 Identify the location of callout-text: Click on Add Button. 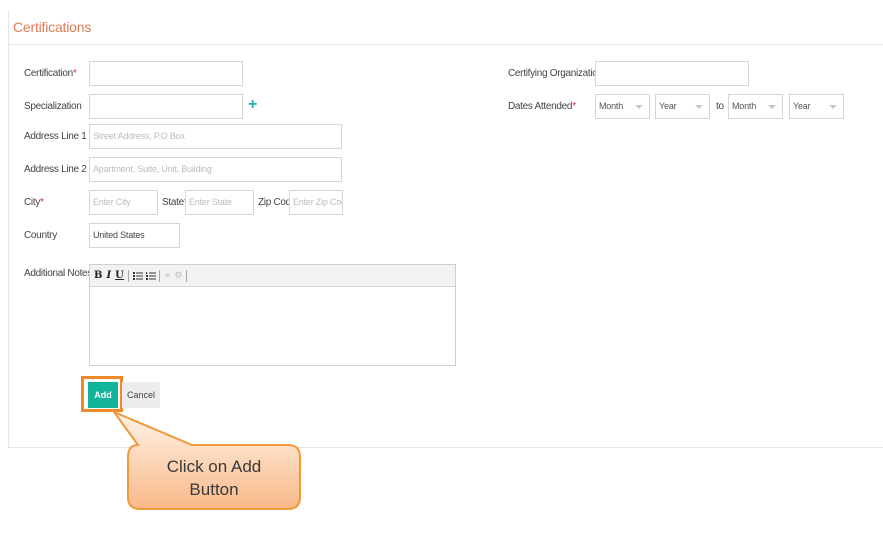
(214, 478).